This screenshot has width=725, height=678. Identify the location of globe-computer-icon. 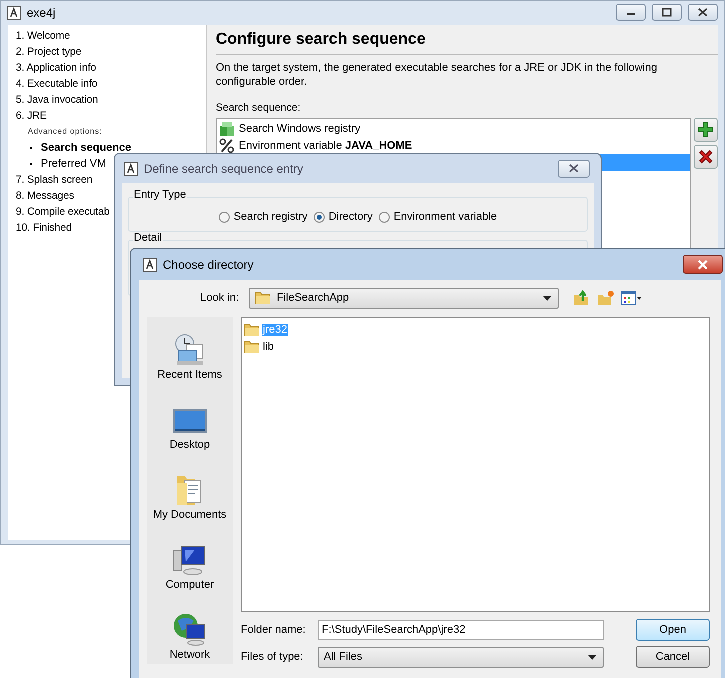
(190, 630).